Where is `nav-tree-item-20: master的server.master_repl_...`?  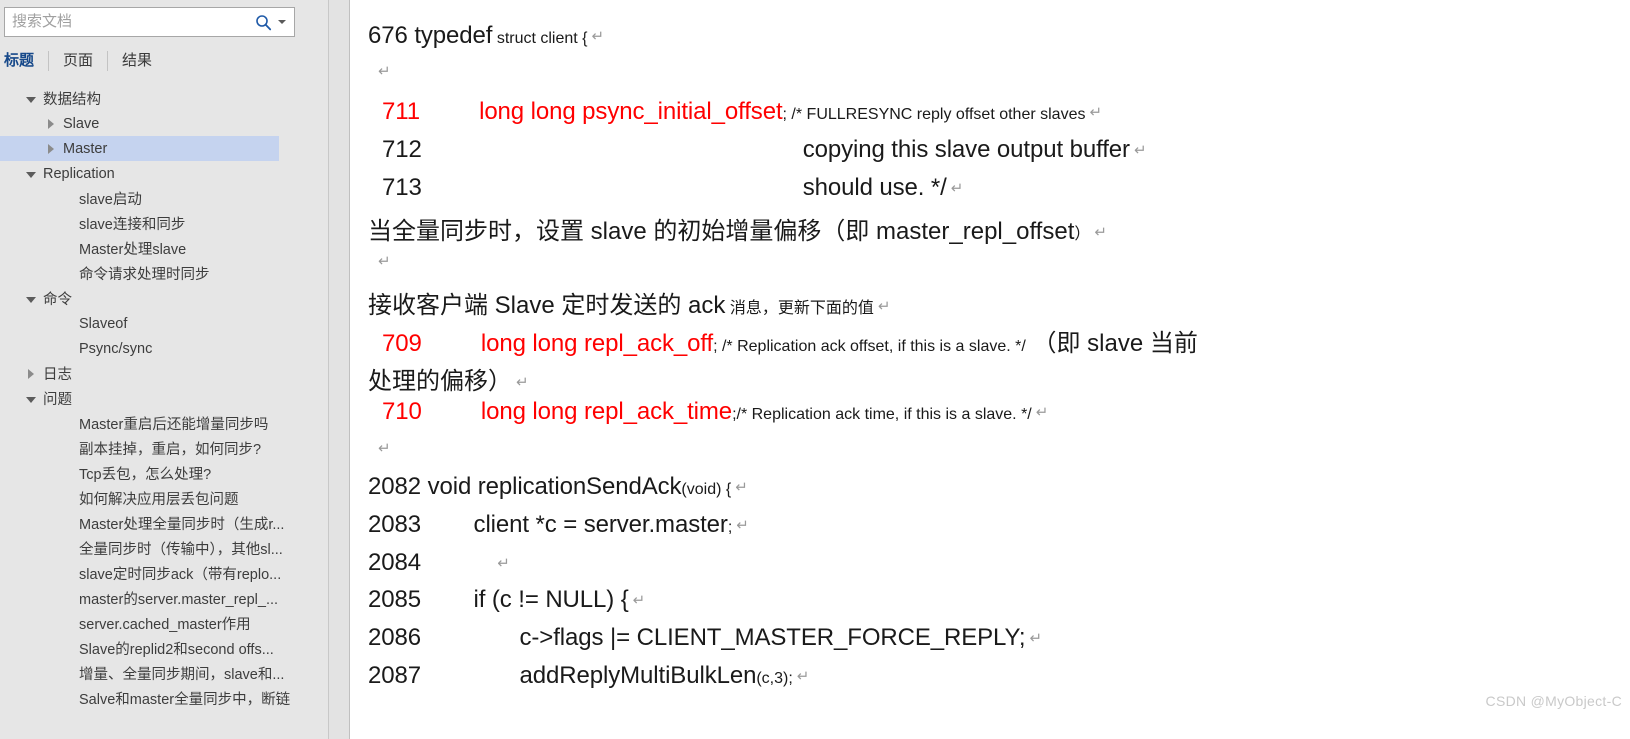 nav-tree-item-20: master的server.master_repl_... is located at coordinates (164, 598).